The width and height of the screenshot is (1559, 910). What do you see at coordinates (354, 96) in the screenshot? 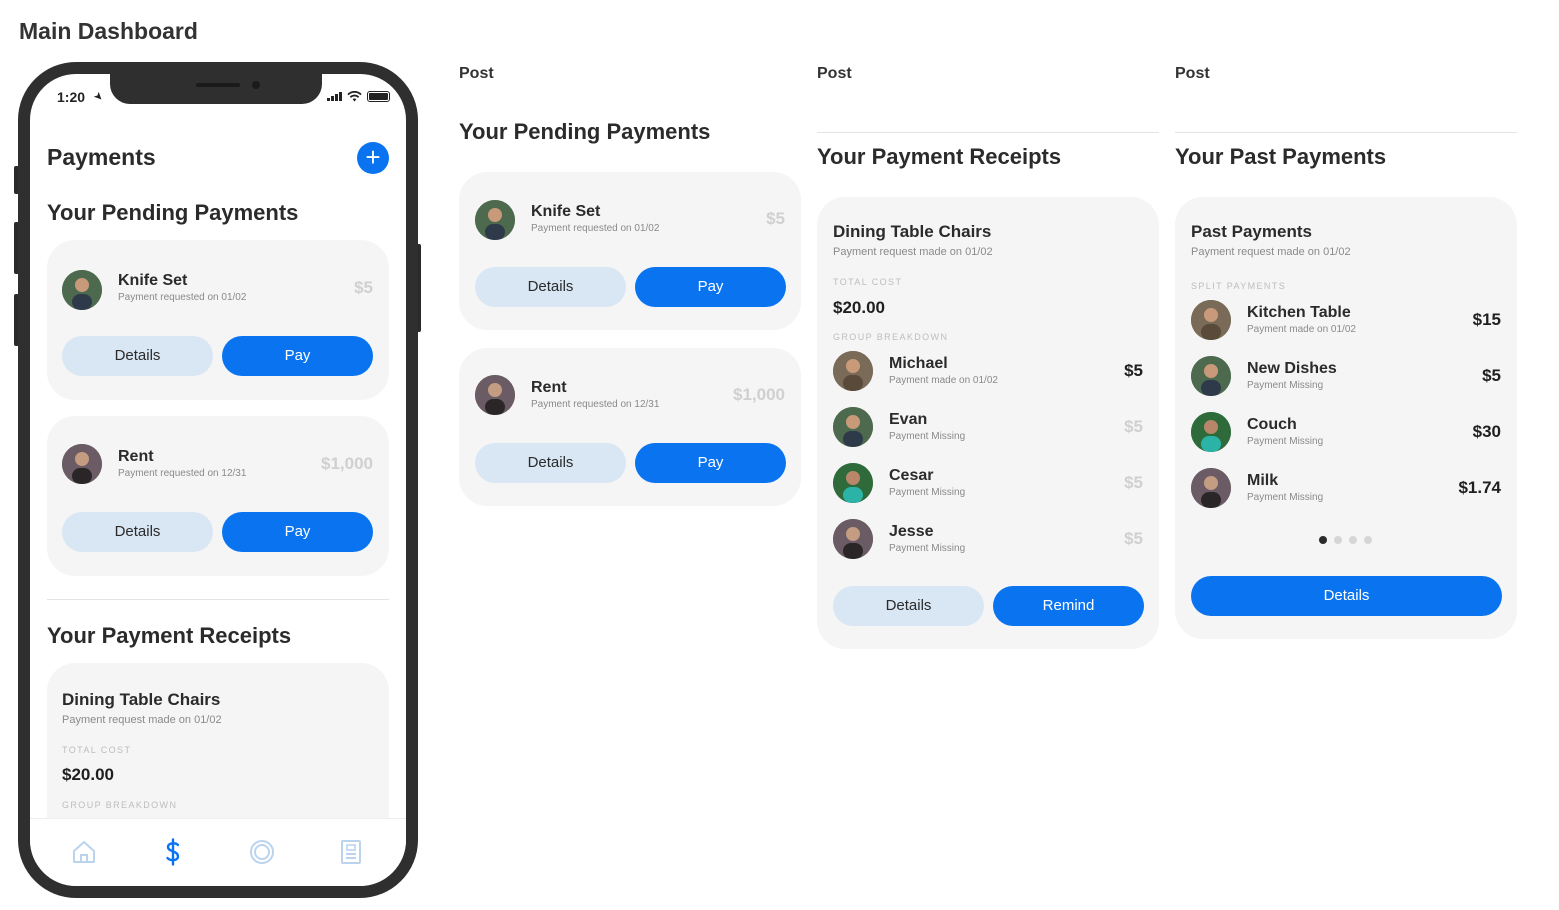
I see `wifi-icon` at bounding box center [354, 96].